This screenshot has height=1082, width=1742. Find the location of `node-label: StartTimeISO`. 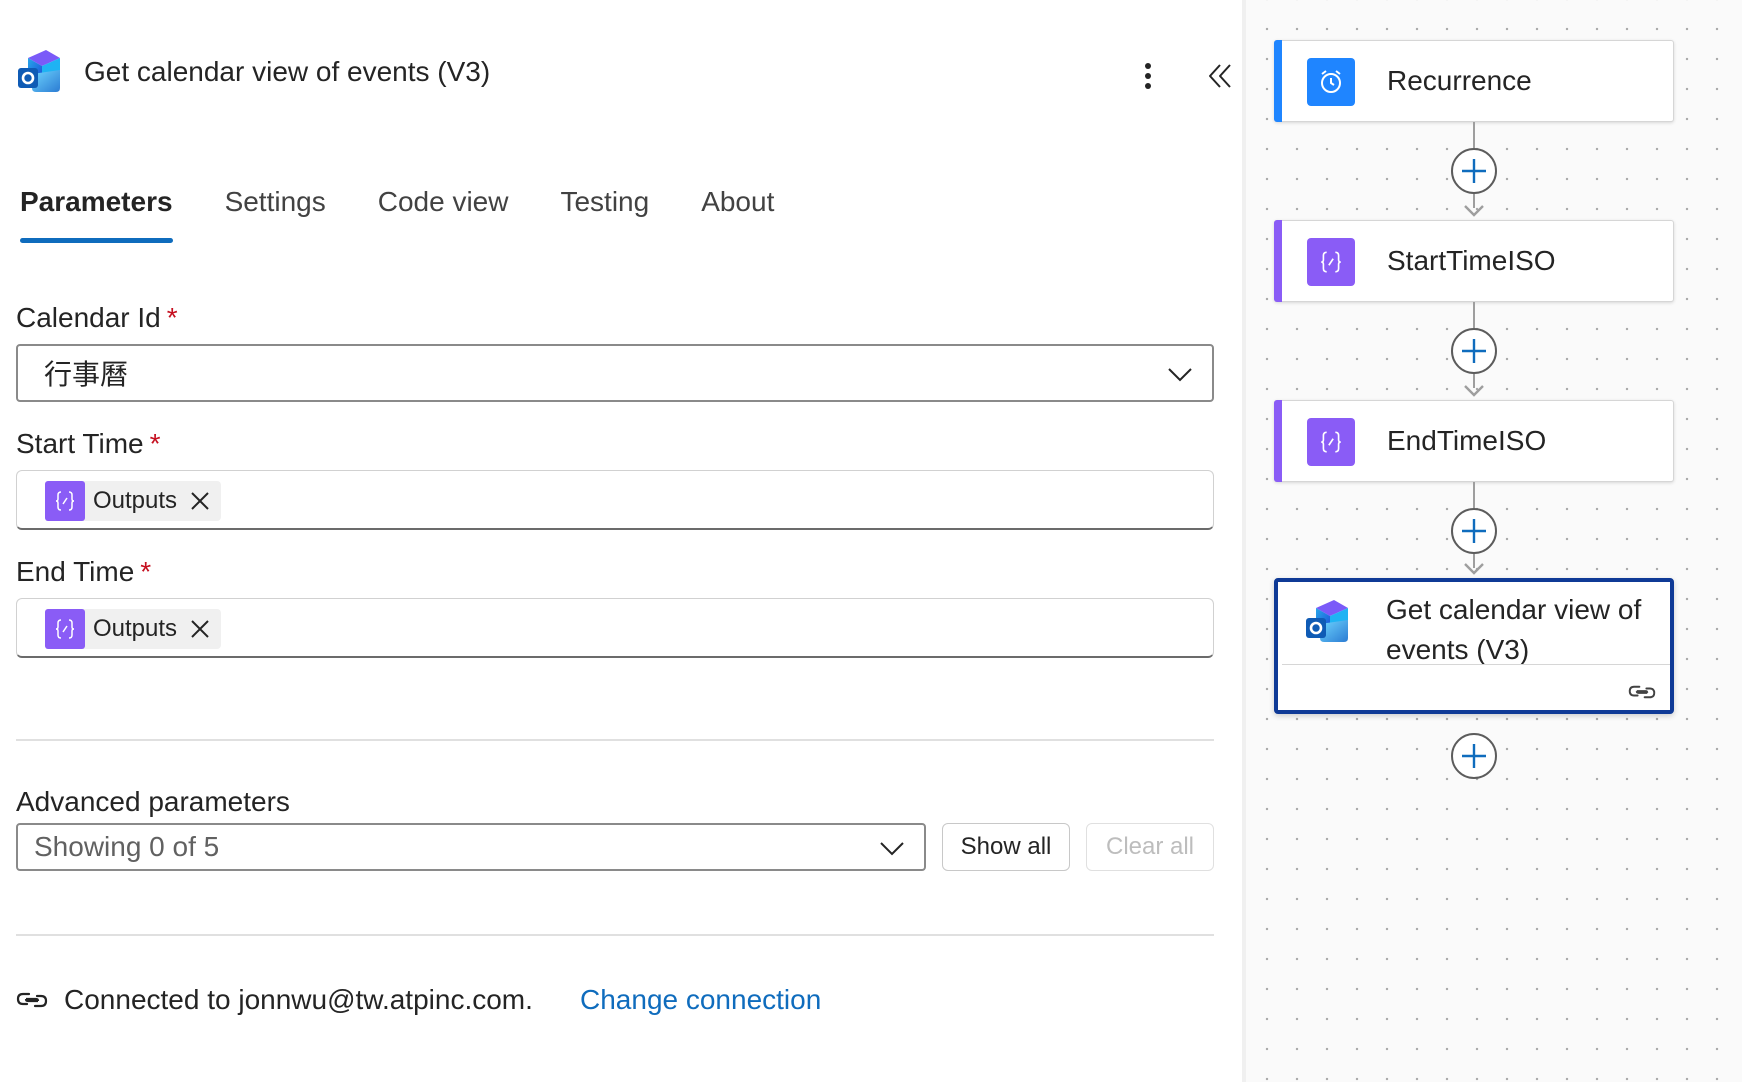

node-label: StartTimeISO is located at coordinates (1471, 260).